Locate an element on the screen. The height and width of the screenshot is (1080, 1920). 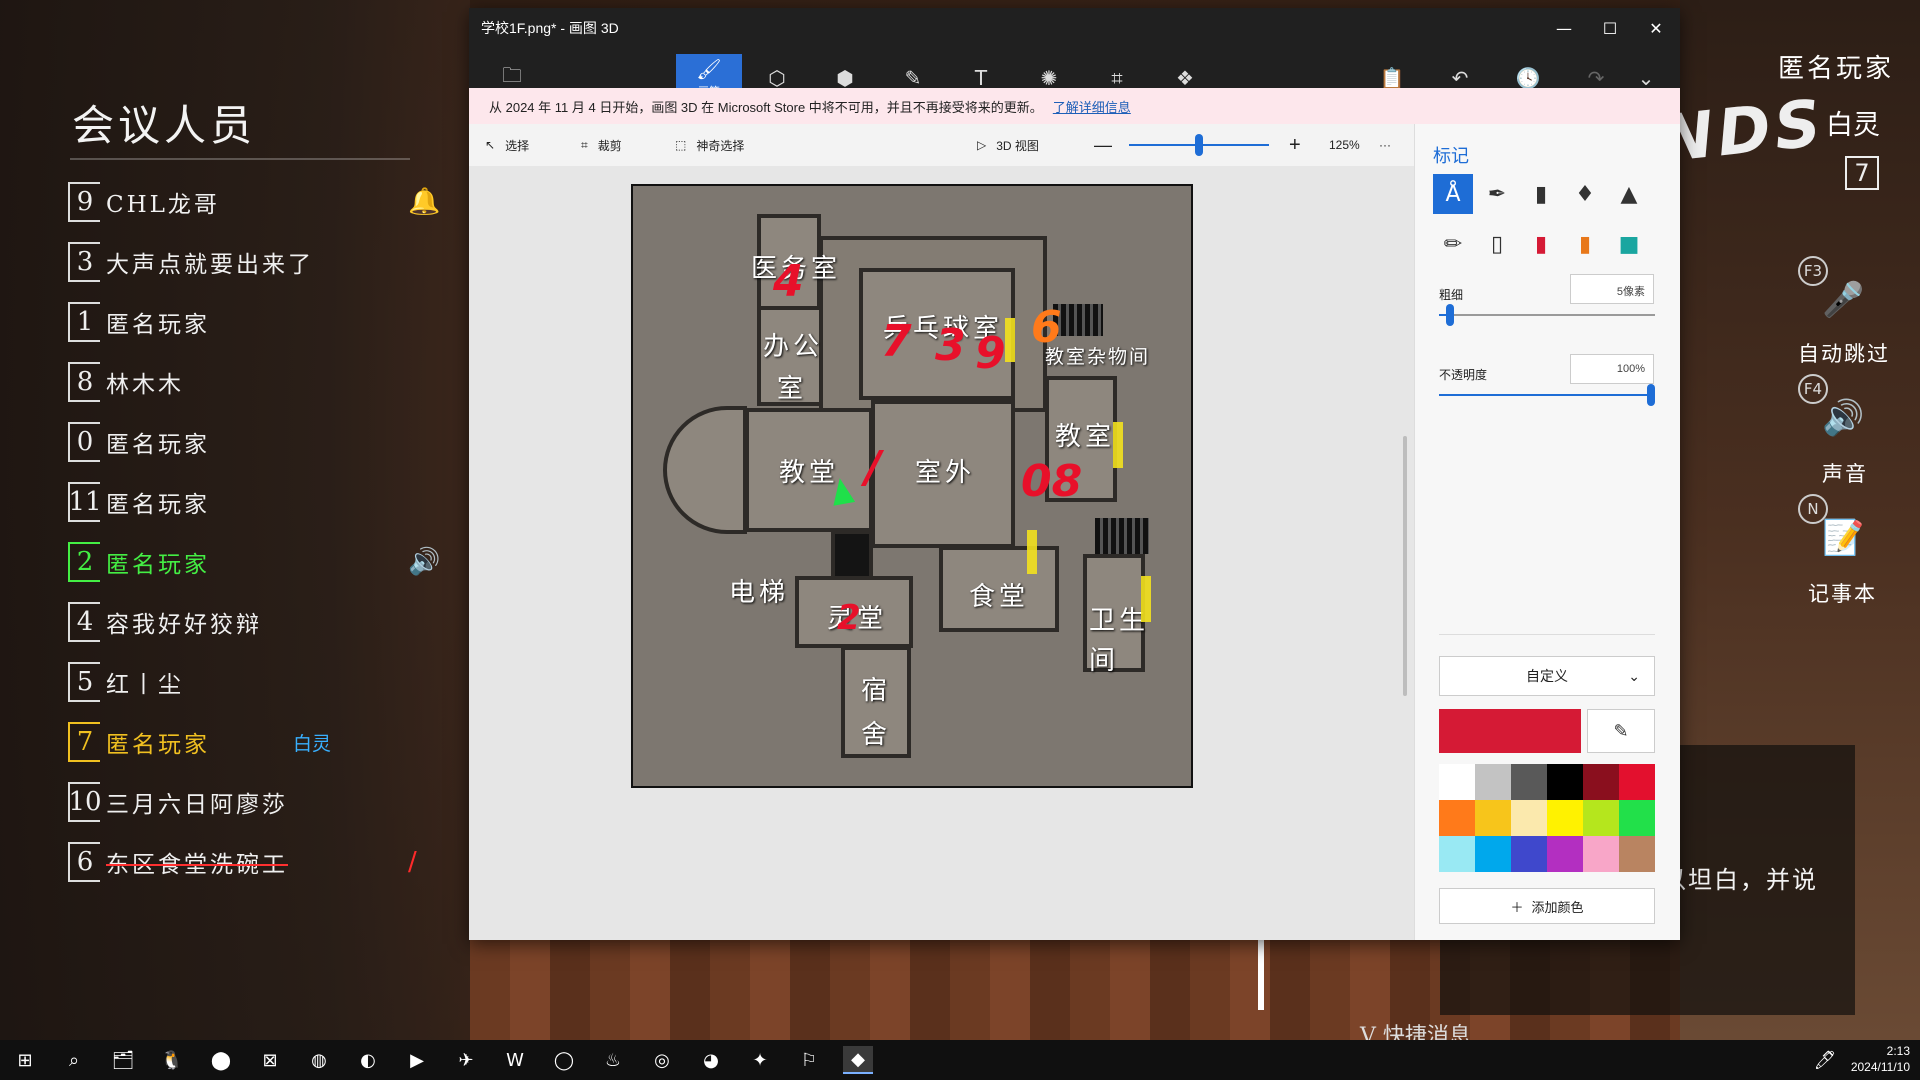
pixel-pen-icon: ▲ is located at coordinates (1629, 194).